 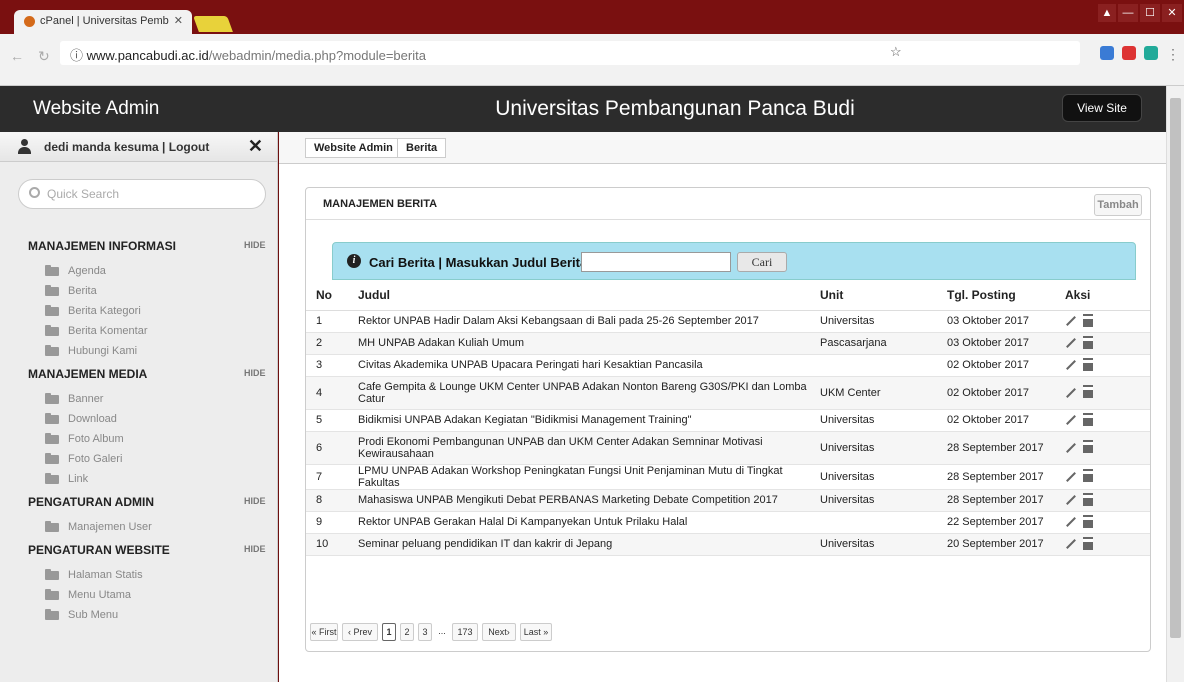 What do you see at coordinates (407, 632) in the screenshot?
I see `pagination-2: 2` at bounding box center [407, 632].